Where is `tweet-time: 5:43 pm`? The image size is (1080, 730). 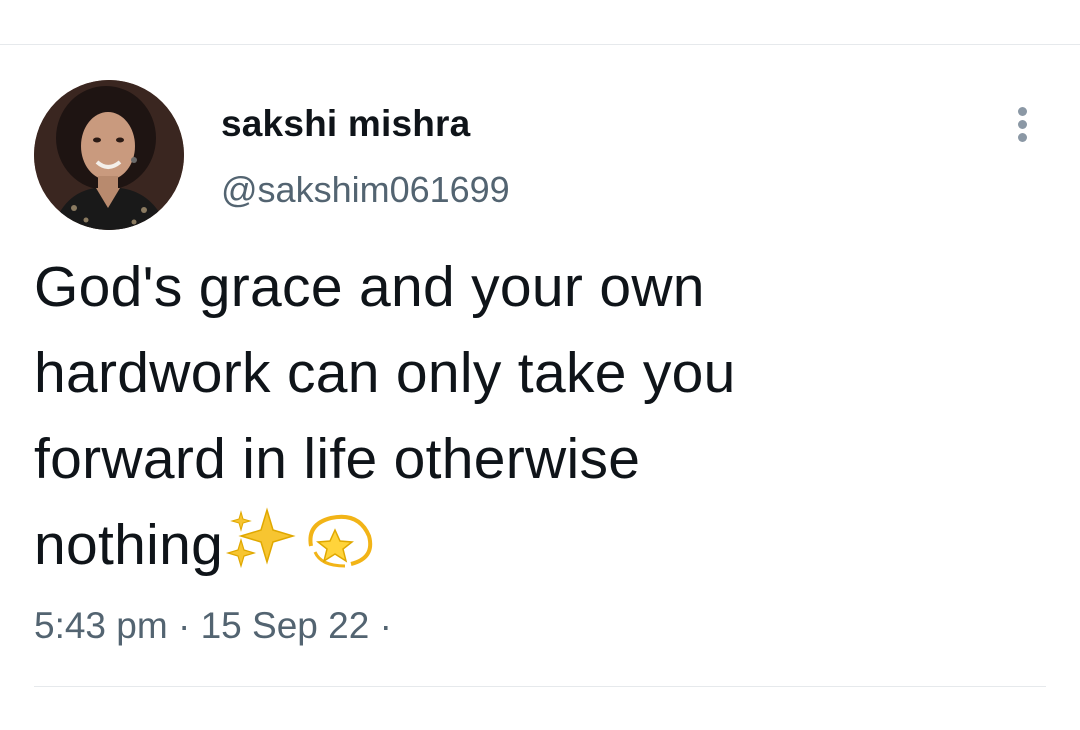
tweet-time: 5:43 pm is located at coordinates (101, 625).